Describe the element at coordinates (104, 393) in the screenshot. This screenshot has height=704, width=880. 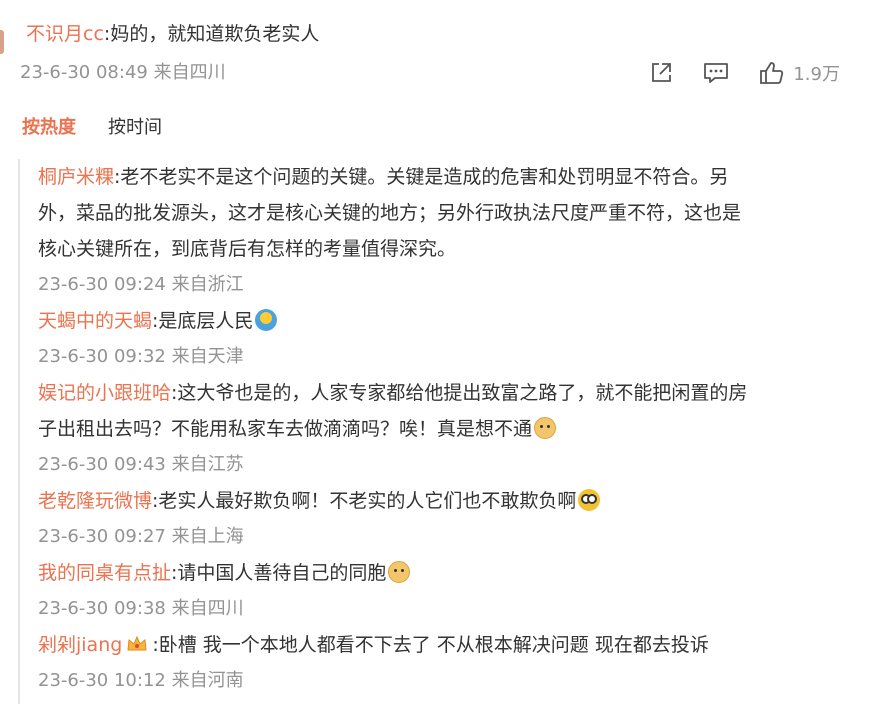
I see `reply-user: 娱记的小跟班哈` at that location.